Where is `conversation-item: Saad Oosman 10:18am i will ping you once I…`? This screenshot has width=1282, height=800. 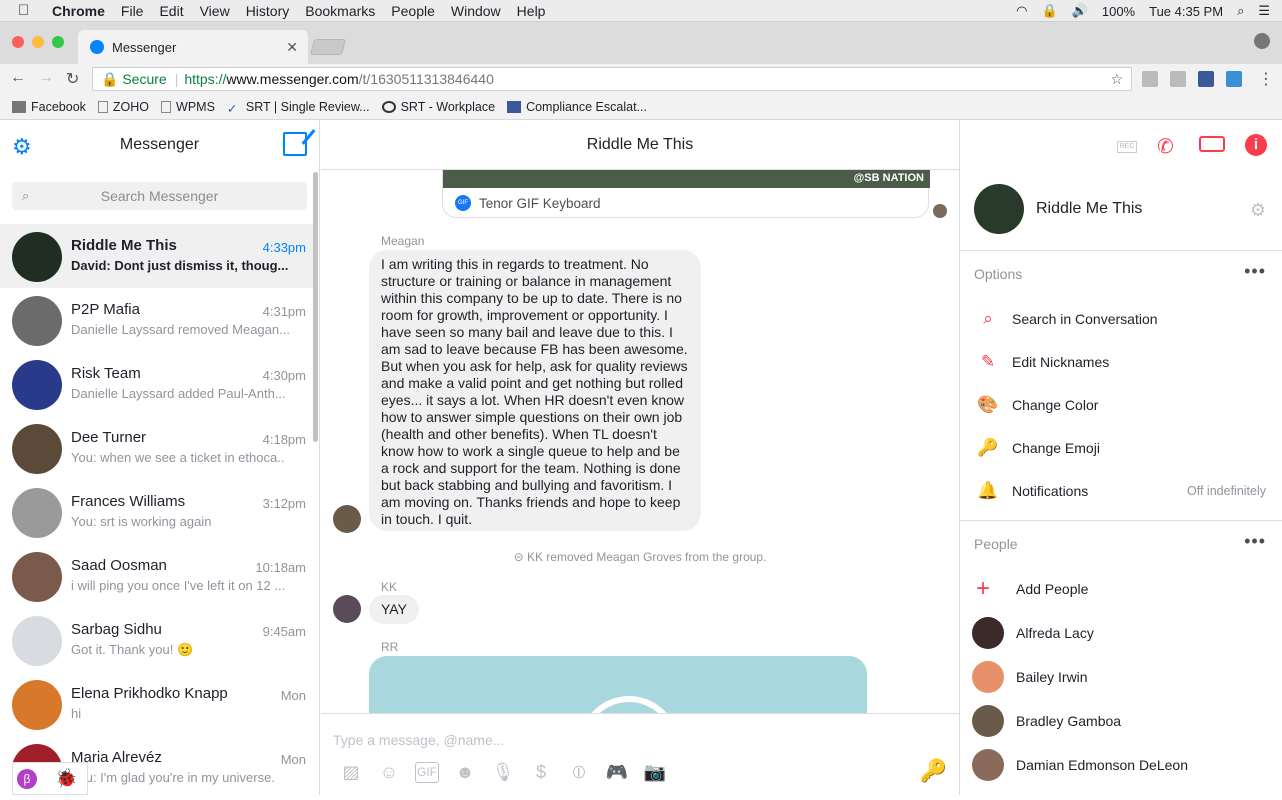 conversation-item: Saad Oosman 10:18am i will ping you once I… is located at coordinates (159, 576).